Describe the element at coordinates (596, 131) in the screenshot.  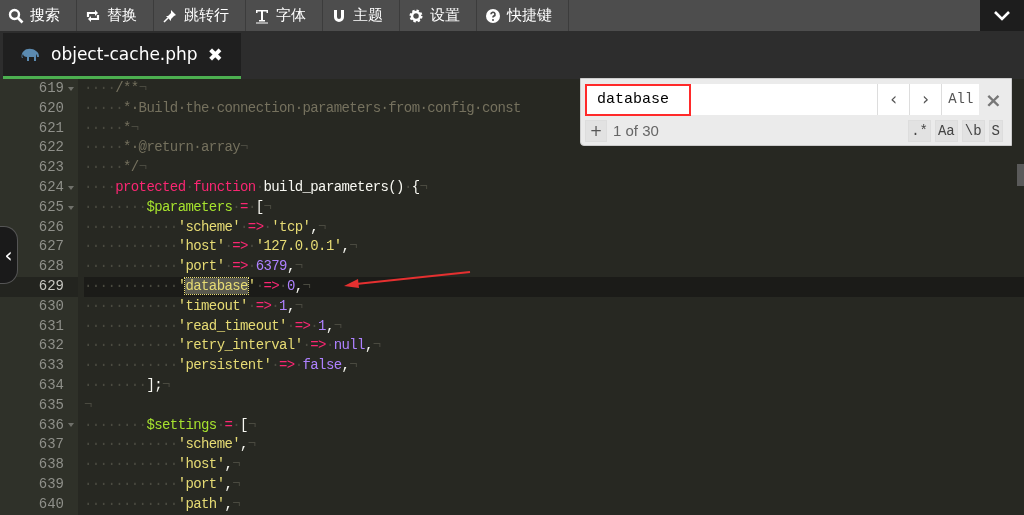
I see `add-button: +` at that location.